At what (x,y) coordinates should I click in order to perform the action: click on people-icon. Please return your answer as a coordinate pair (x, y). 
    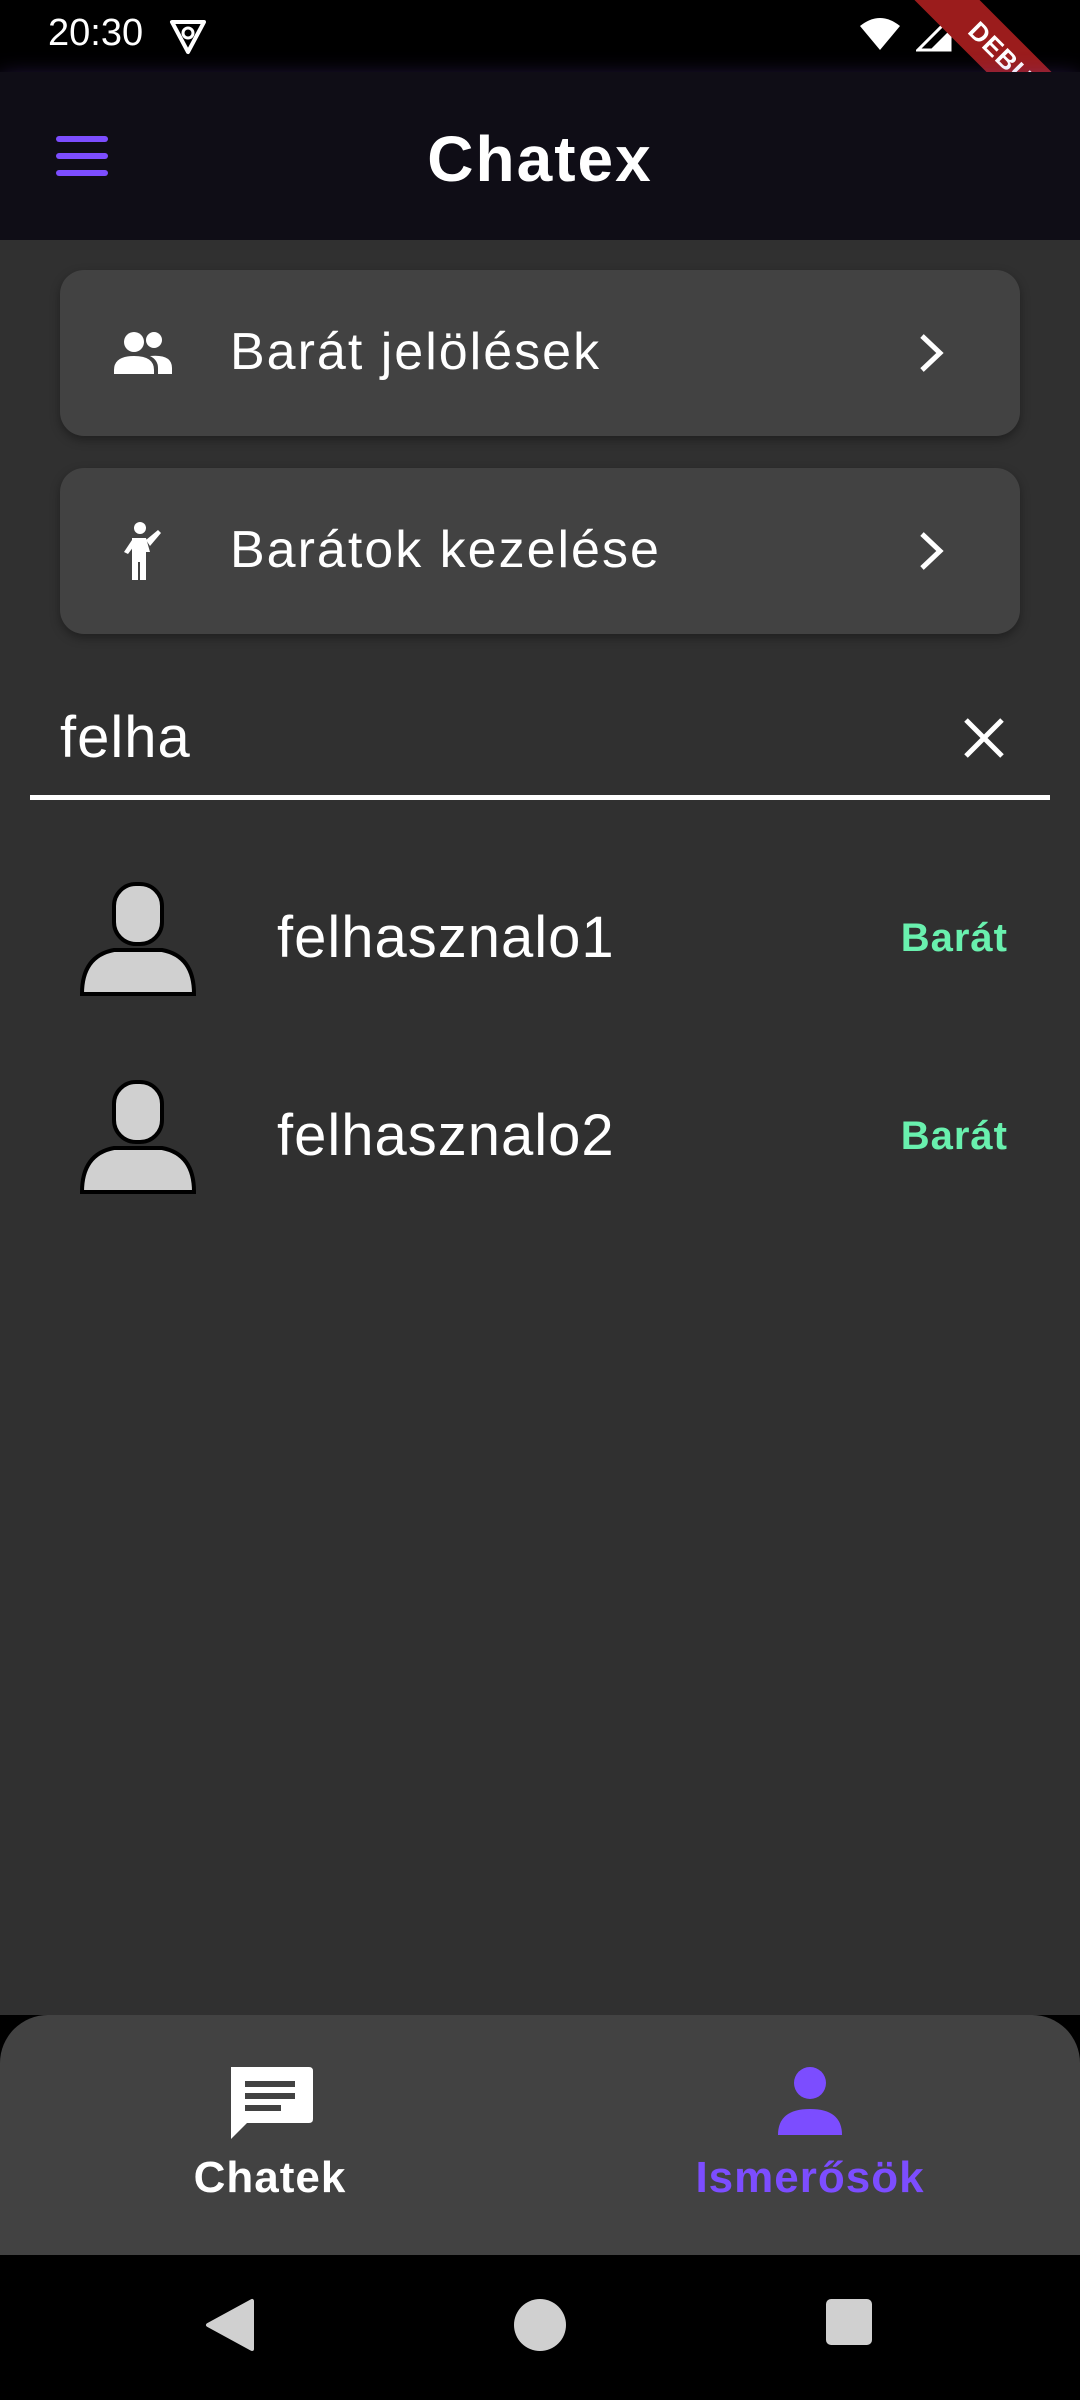
    Looking at the image, I should click on (143, 353).